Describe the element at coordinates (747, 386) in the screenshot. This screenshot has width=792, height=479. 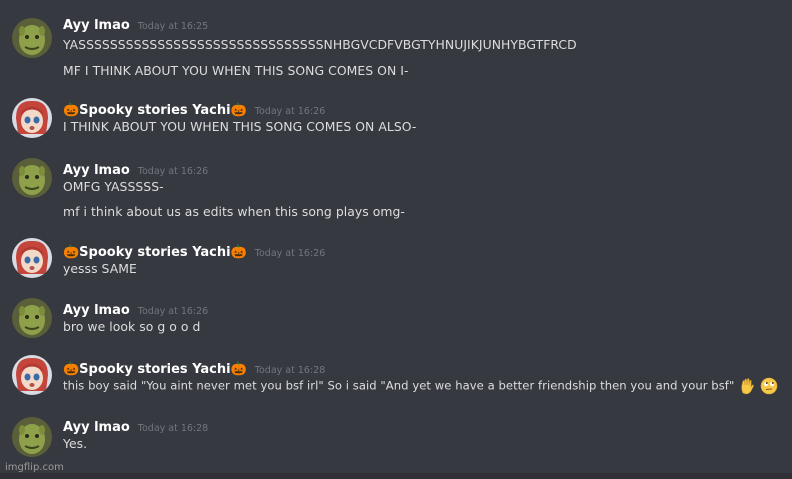
I see `raised-hand-emoji-icon` at that location.